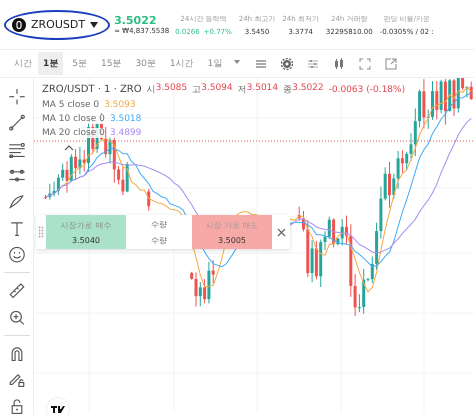 Image resolution: width=474 pixels, height=415 pixels. What do you see at coordinates (58, 406) in the screenshot?
I see `logo-icon` at bounding box center [58, 406].